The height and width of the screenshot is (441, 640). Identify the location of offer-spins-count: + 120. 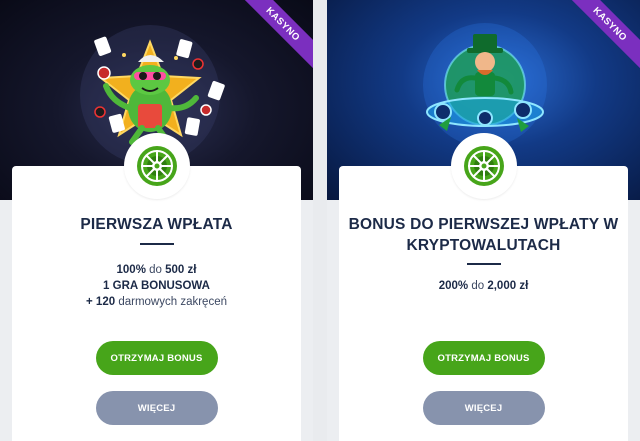
(101, 302).